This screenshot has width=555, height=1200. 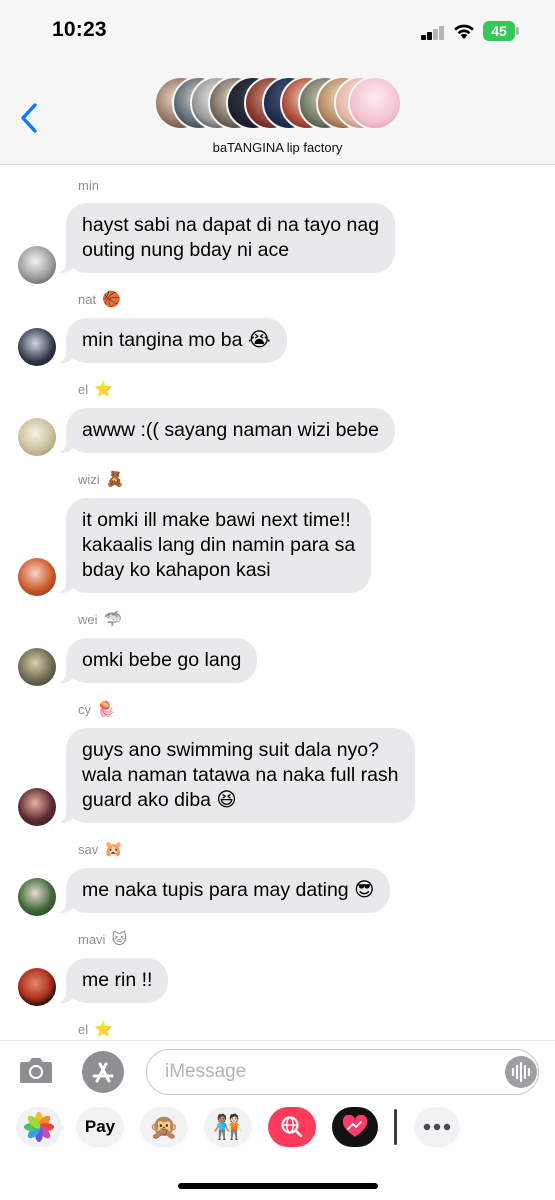 I want to click on sender-name: nat 🏀, so click(x=99, y=299).